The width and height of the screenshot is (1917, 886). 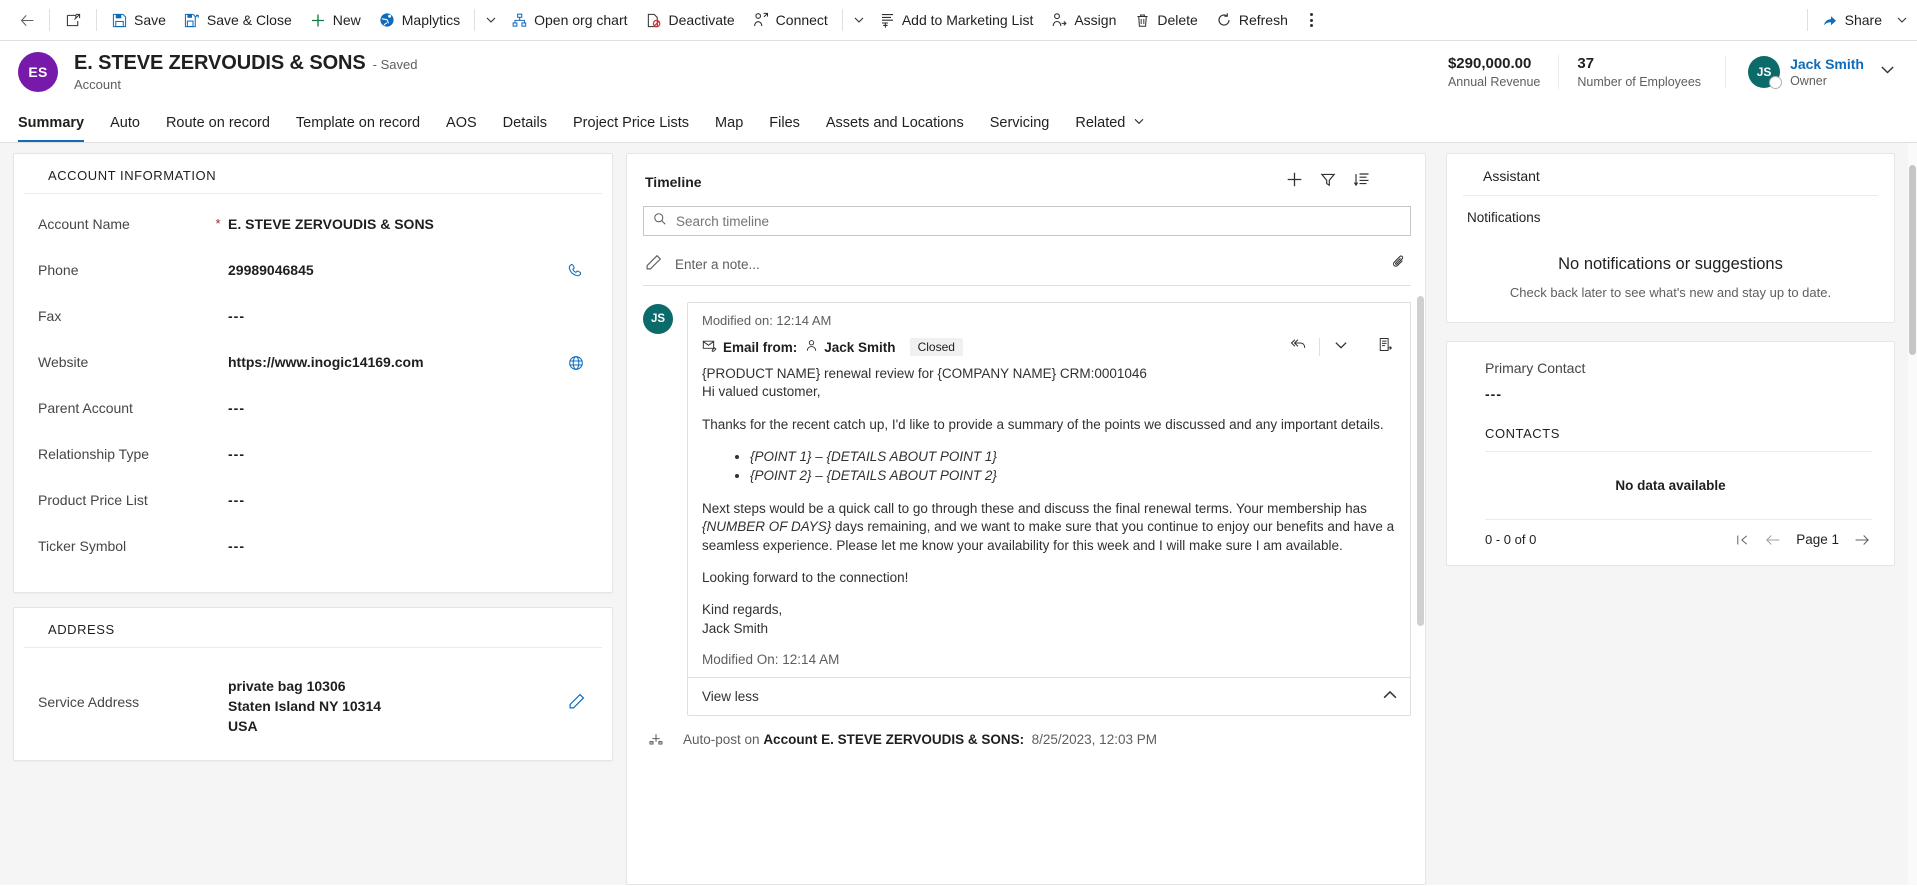 What do you see at coordinates (1312, 20) in the screenshot?
I see `command-overflow-button` at bounding box center [1312, 20].